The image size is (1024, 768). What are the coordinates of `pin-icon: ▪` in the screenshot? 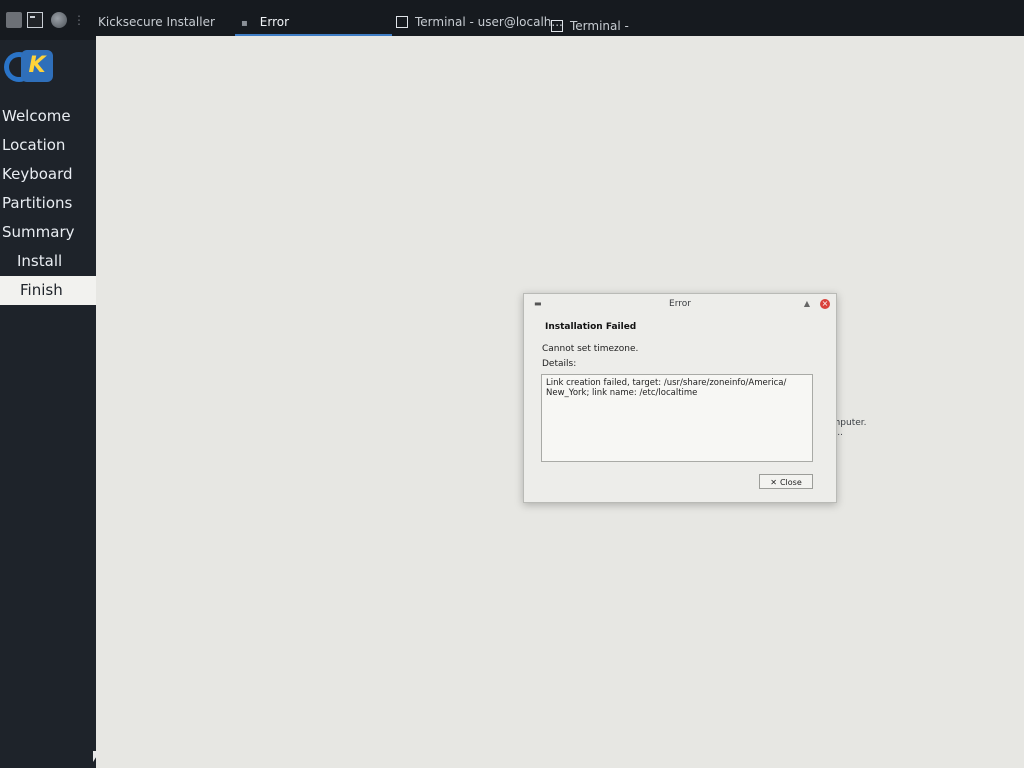 It's located at (244, 23).